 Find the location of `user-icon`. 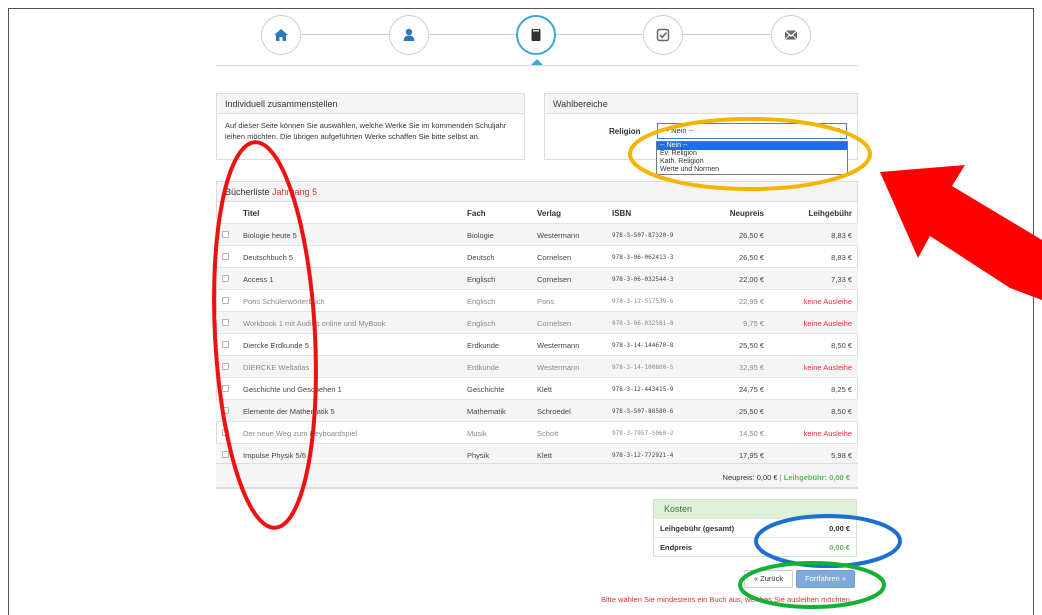

user-icon is located at coordinates (409, 34).